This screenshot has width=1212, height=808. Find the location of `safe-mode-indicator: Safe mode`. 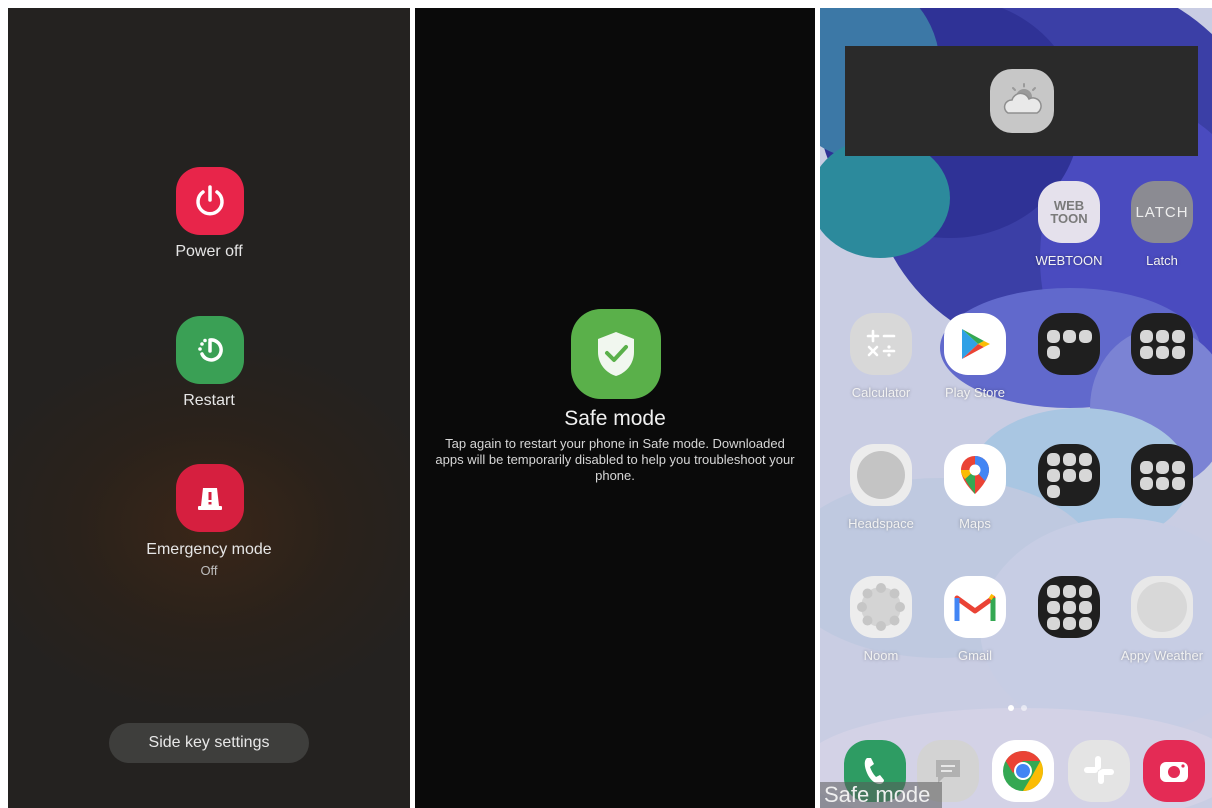

safe-mode-indicator: Safe mode is located at coordinates (881, 795).